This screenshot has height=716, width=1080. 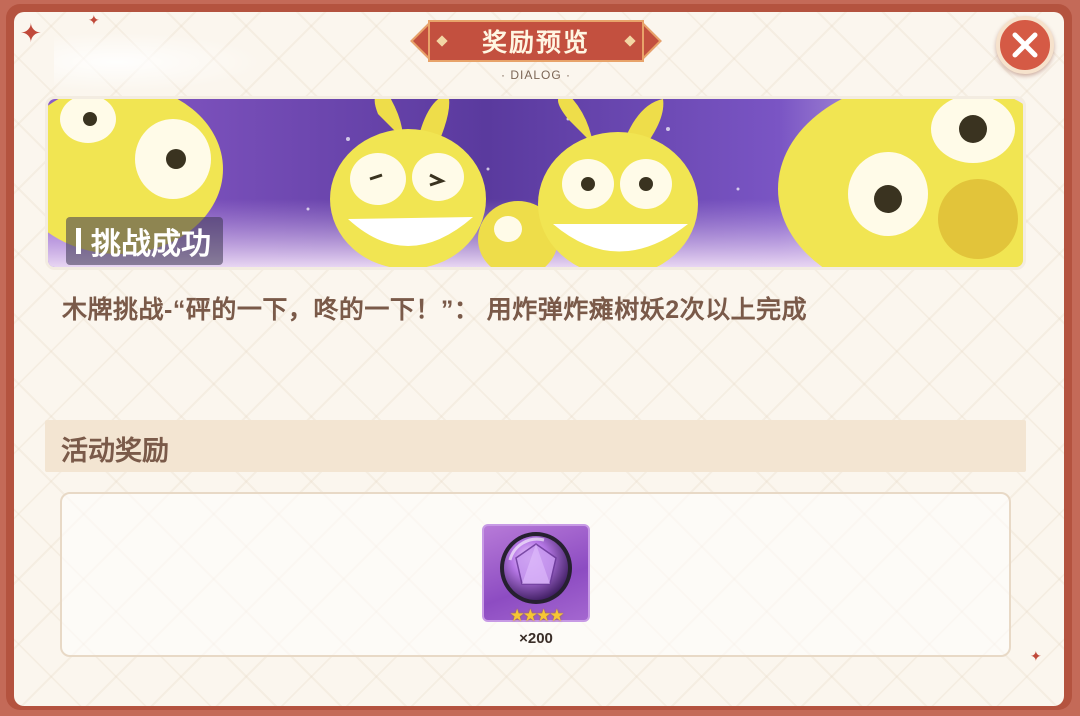 I want to click on close-icon, so click(x=1025, y=45).